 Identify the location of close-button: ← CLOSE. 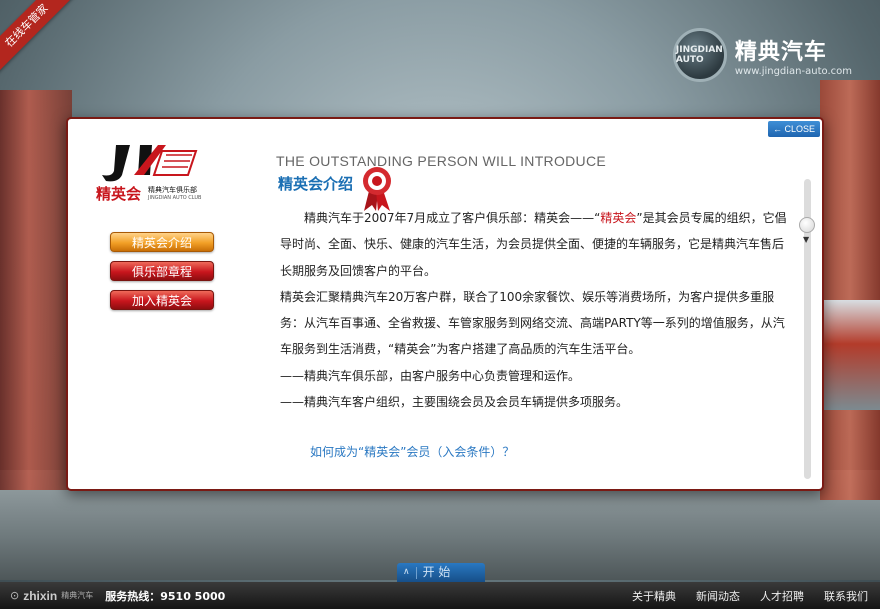
(794, 129).